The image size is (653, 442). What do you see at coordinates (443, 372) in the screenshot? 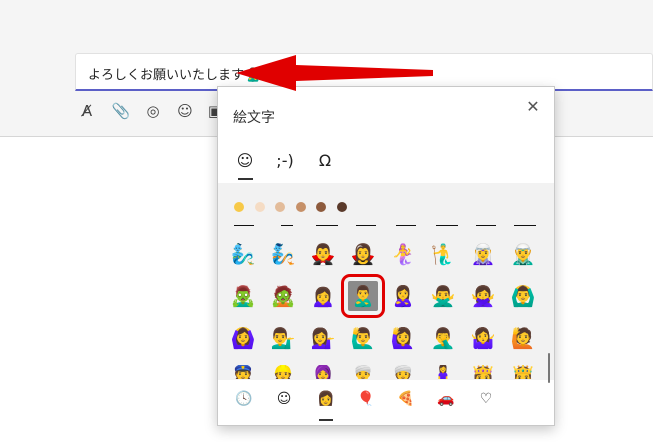
I see `emoji-cell: 🧘‍♀️` at bounding box center [443, 372].